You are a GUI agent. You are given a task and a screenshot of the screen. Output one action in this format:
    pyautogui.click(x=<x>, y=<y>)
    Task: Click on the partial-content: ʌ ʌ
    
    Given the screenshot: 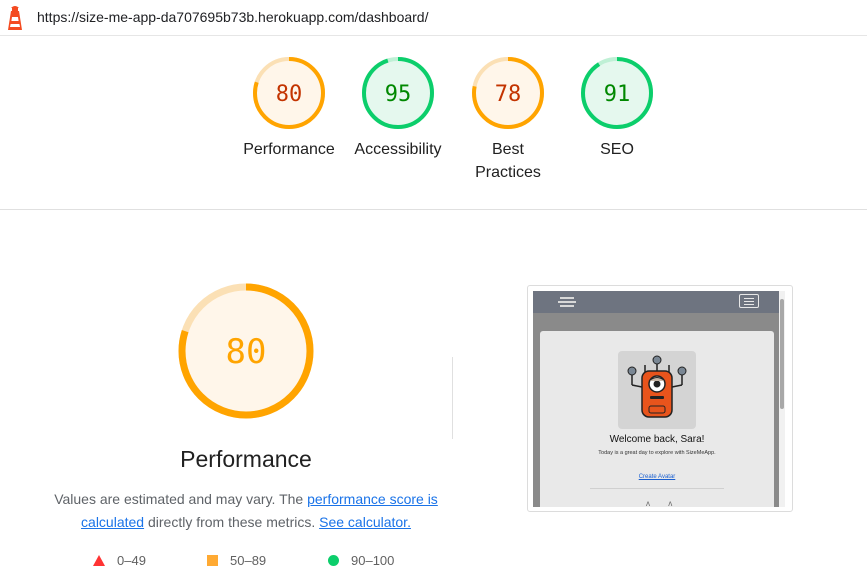 What is the action you would take?
    pyautogui.click(x=663, y=503)
    